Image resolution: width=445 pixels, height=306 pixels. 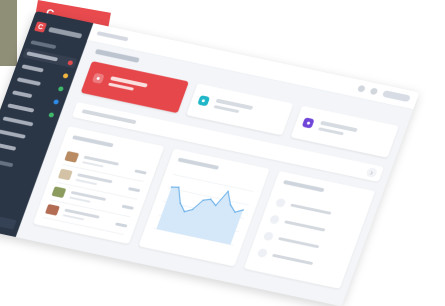 What do you see at coordinates (8, 33) in the screenshot?
I see `background-panel` at bounding box center [8, 33].